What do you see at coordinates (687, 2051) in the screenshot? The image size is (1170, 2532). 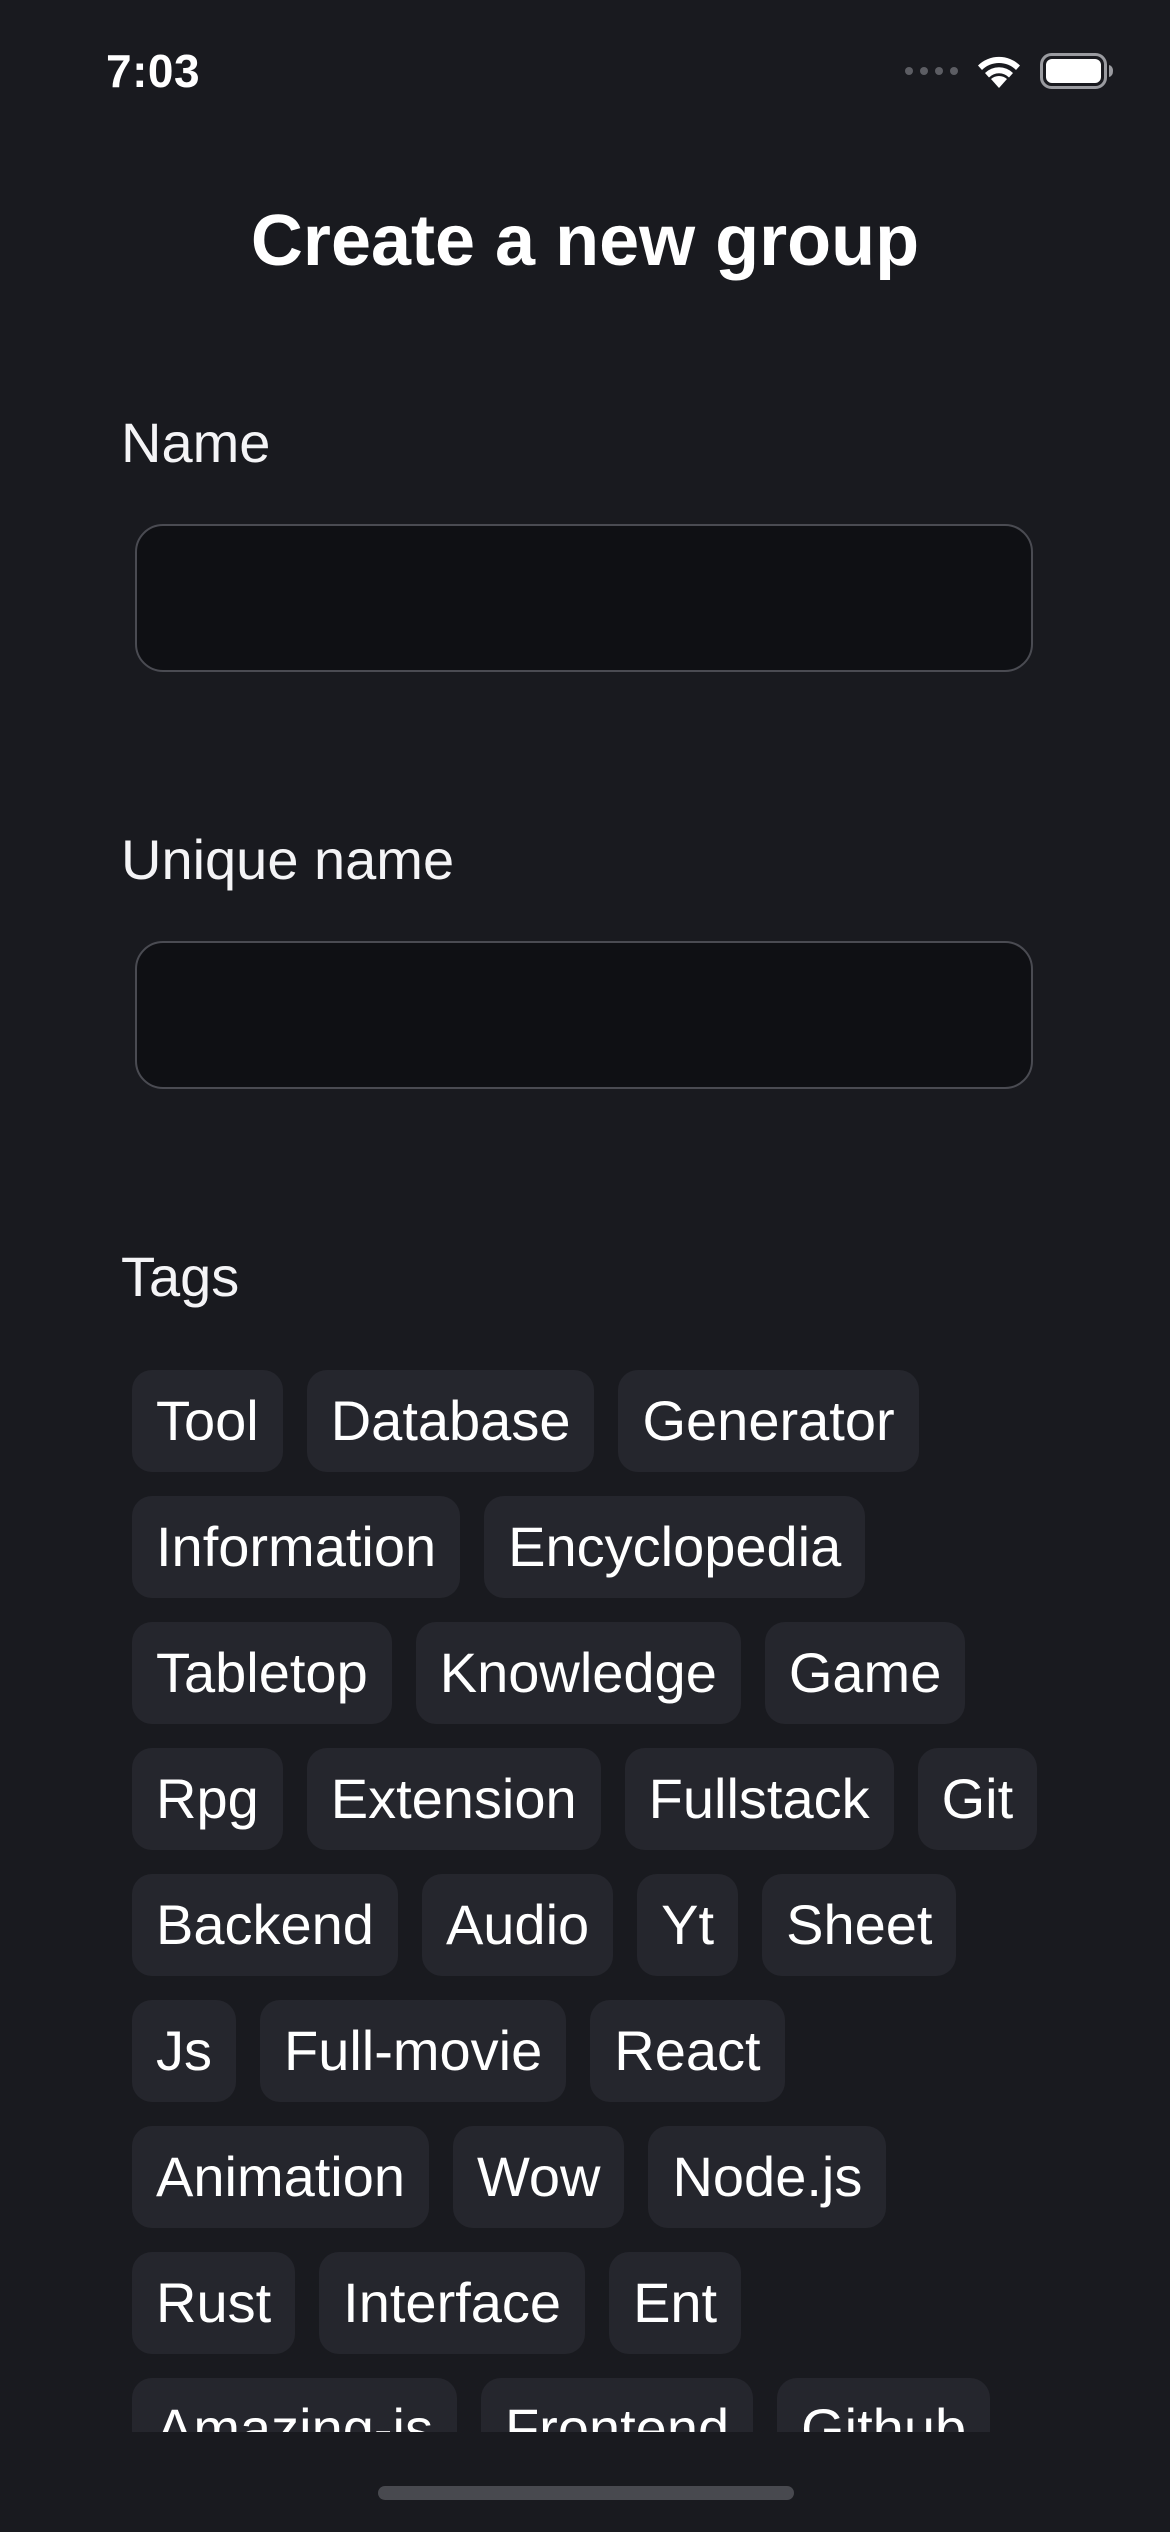 I see `tag-chip: React` at bounding box center [687, 2051].